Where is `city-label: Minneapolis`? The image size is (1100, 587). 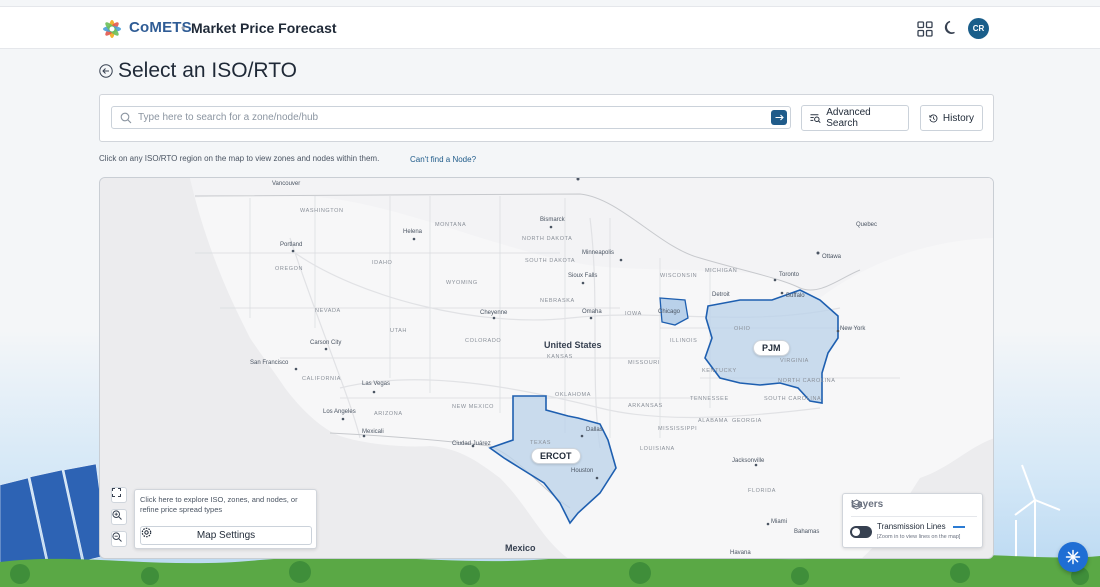 city-label: Minneapolis is located at coordinates (598, 253).